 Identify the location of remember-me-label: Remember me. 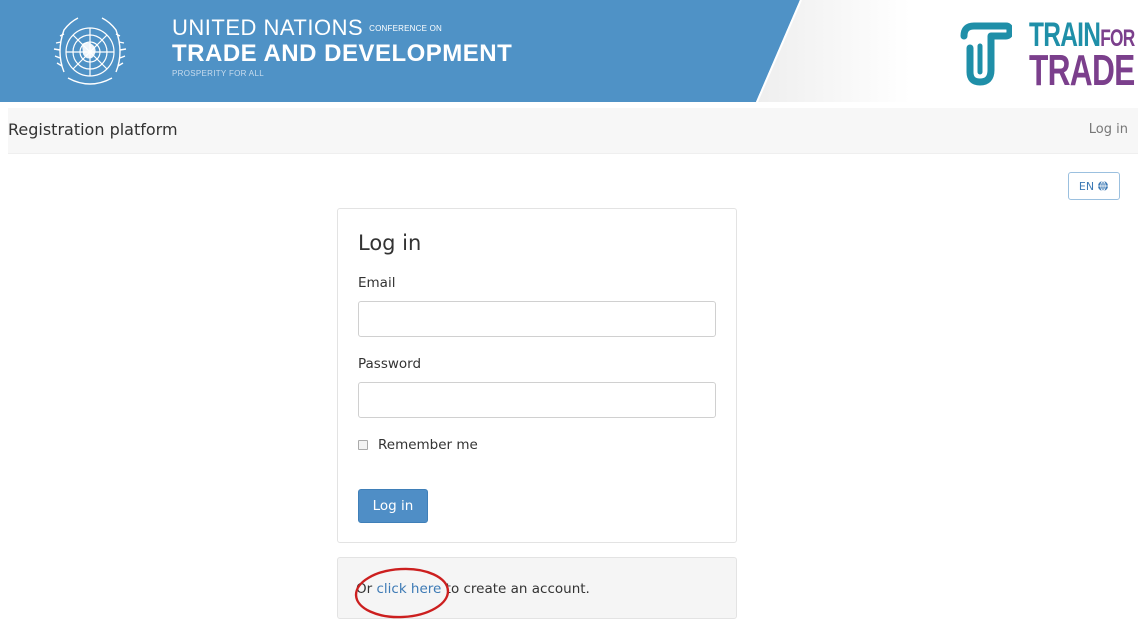
(428, 445).